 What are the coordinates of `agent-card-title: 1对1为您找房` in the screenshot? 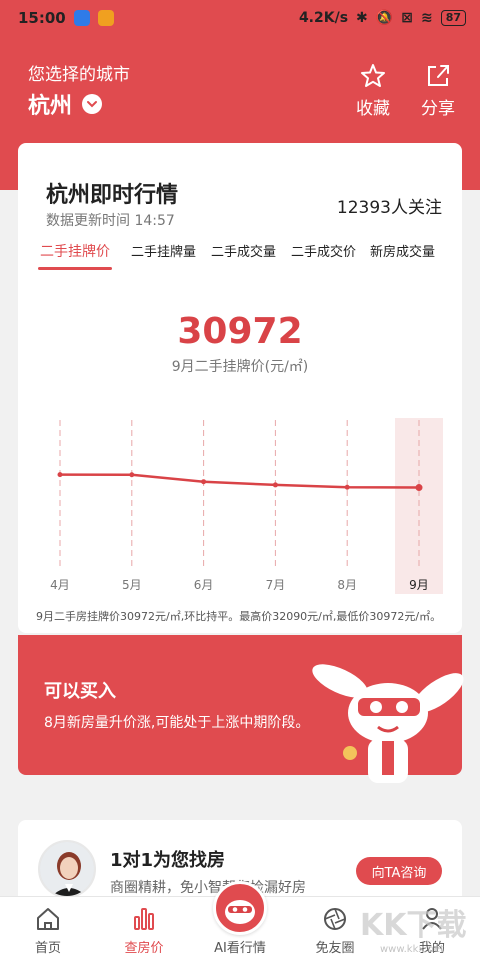 It's located at (168, 860).